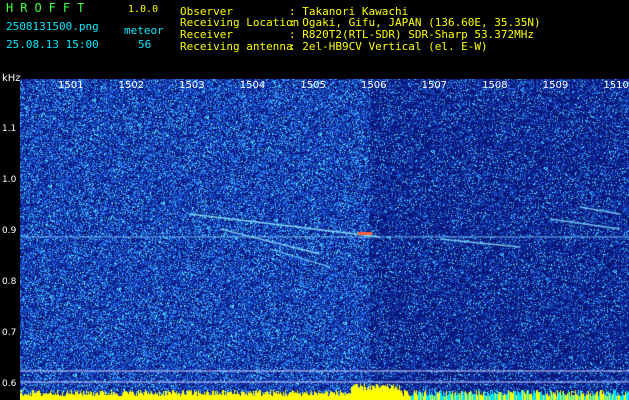 The image size is (629, 400). Describe the element at coordinates (388, 46) in the screenshot. I see `antenna-value: : 2el-HB9CV Vertical (el. E-W)` at that location.